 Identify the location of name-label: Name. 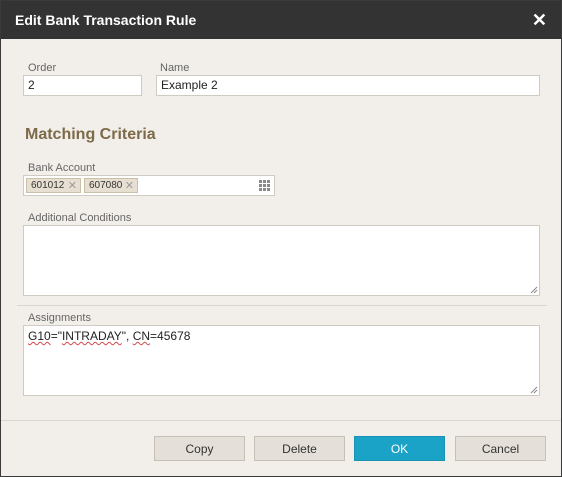
(175, 68).